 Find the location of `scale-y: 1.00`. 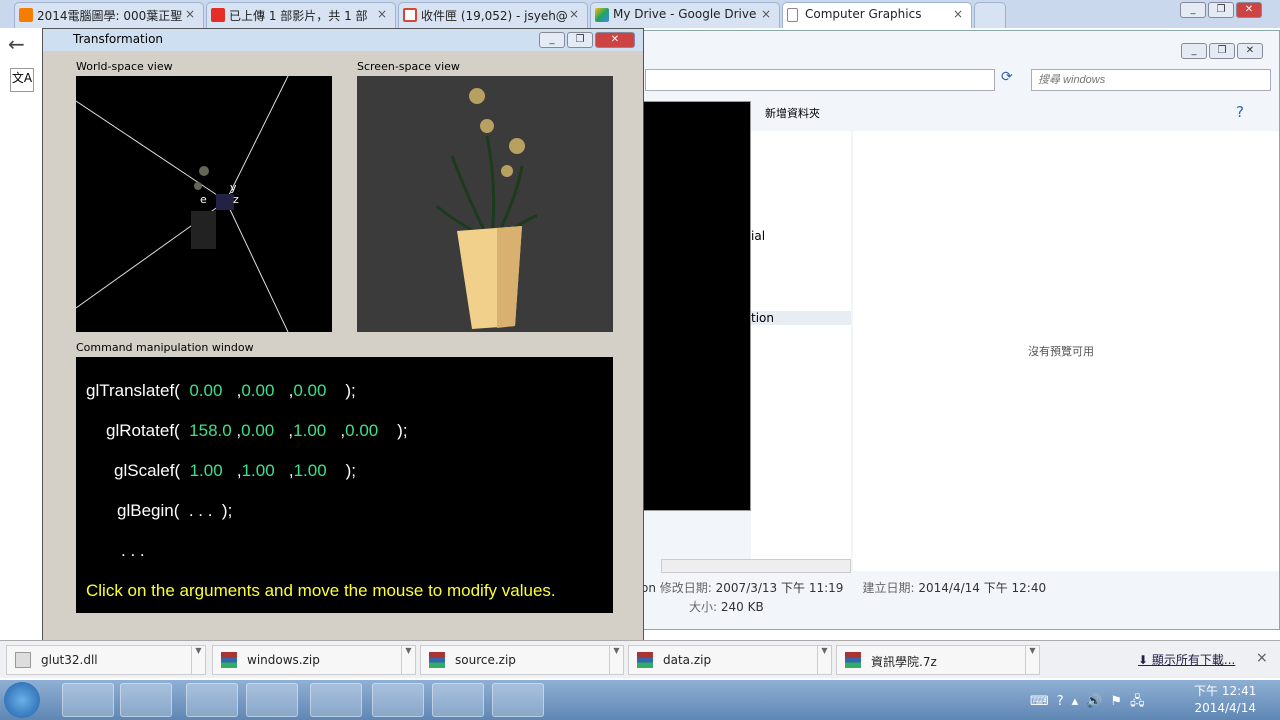

scale-y: 1.00 is located at coordinates (258, 470).